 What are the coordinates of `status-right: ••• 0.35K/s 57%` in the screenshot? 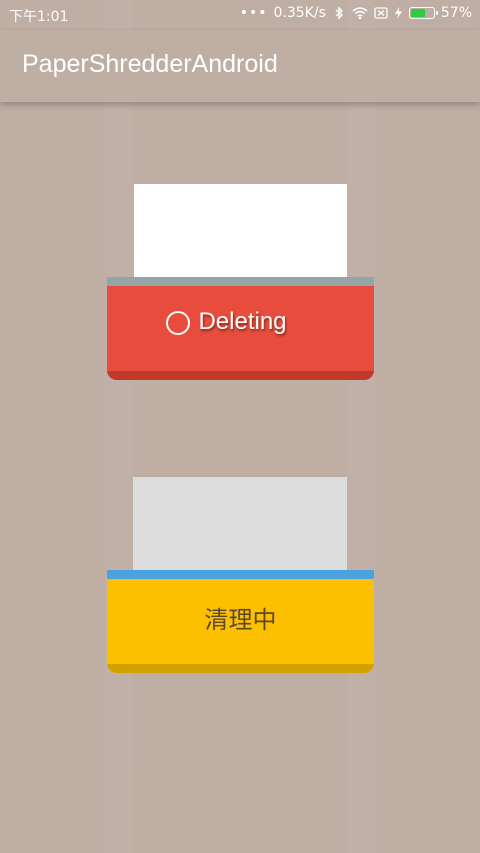 It's located at (356, 13).